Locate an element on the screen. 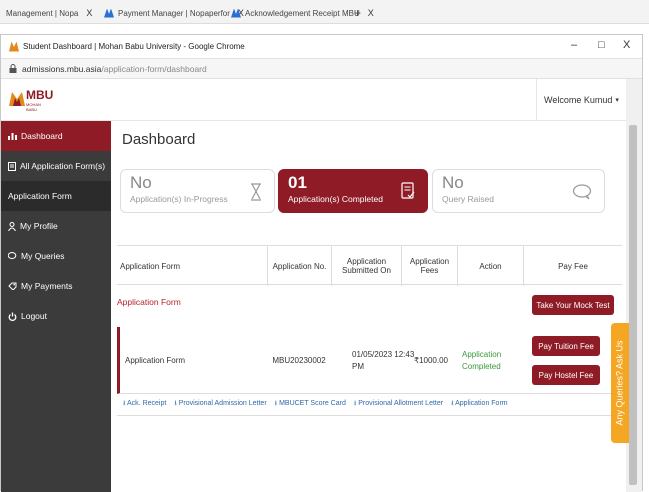 The height and width of the screenshot is (492, 649). any-queries-tab: Any Queries? Ask Us is located at coordinates (620, 383).